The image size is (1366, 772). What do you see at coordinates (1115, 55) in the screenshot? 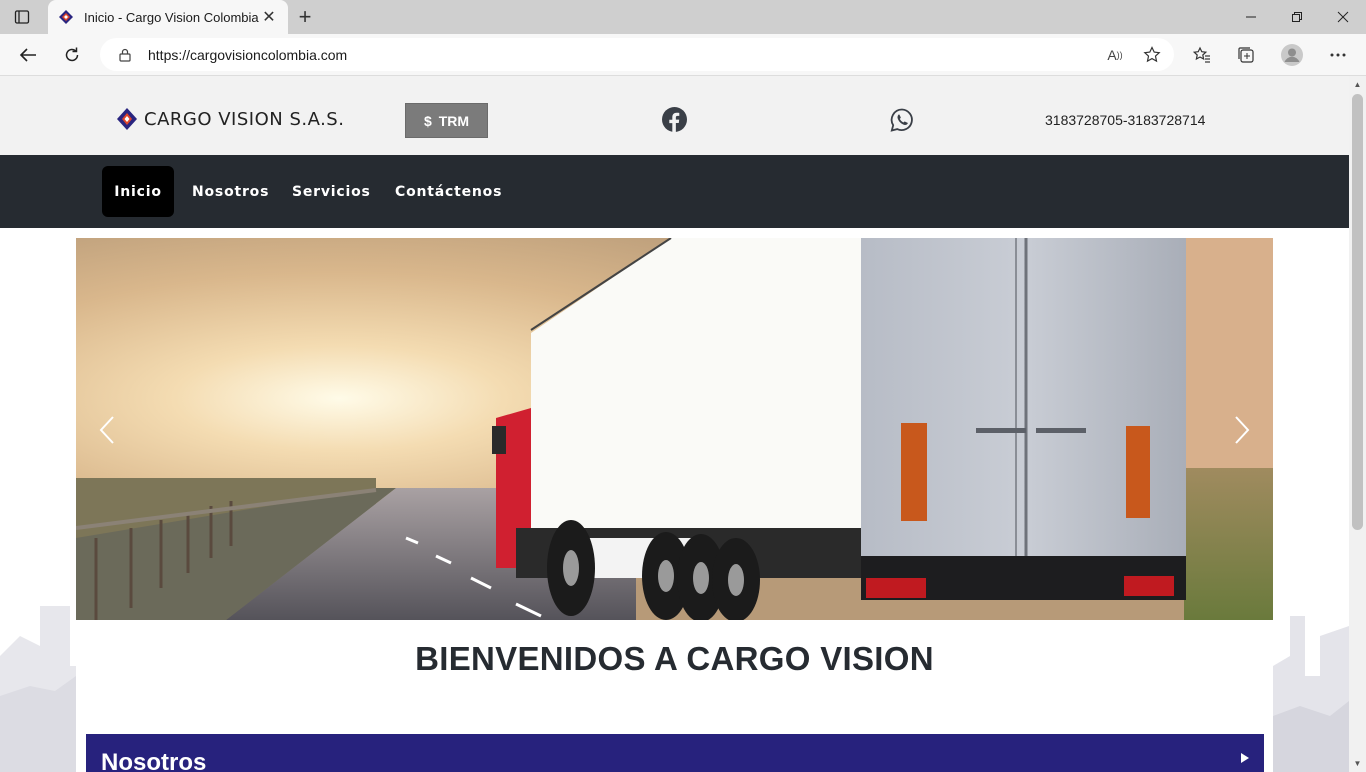
I see `read-aloud-icon: A))` at bounding box center [1115, 55].